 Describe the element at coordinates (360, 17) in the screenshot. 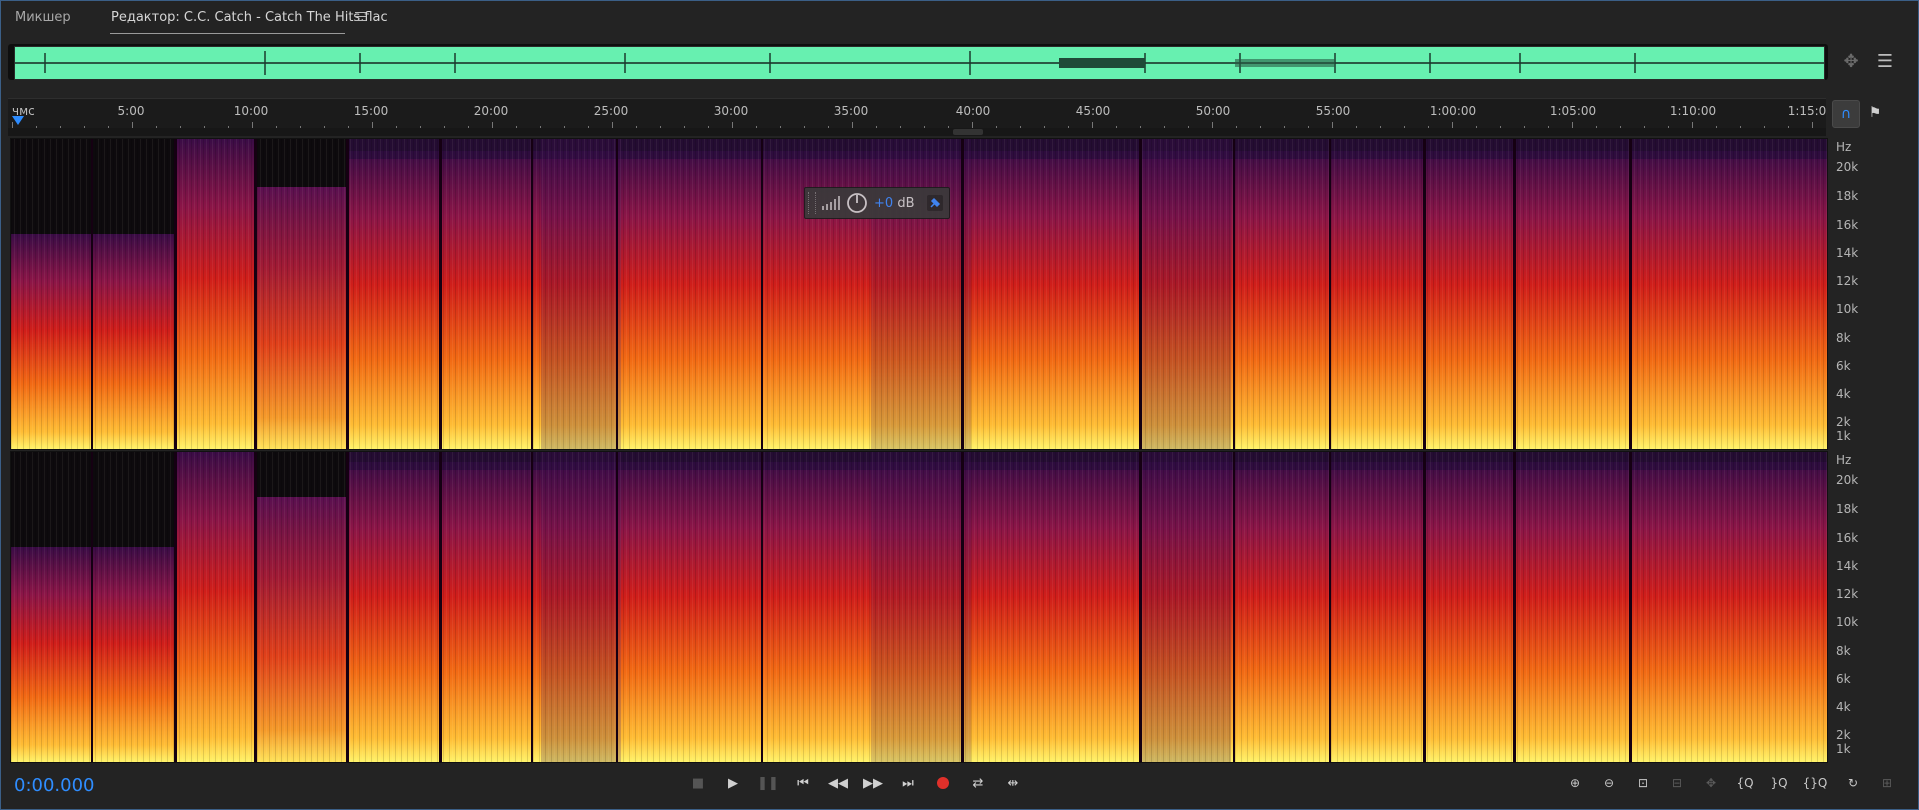

I see `panel-menu-icon` at that location.